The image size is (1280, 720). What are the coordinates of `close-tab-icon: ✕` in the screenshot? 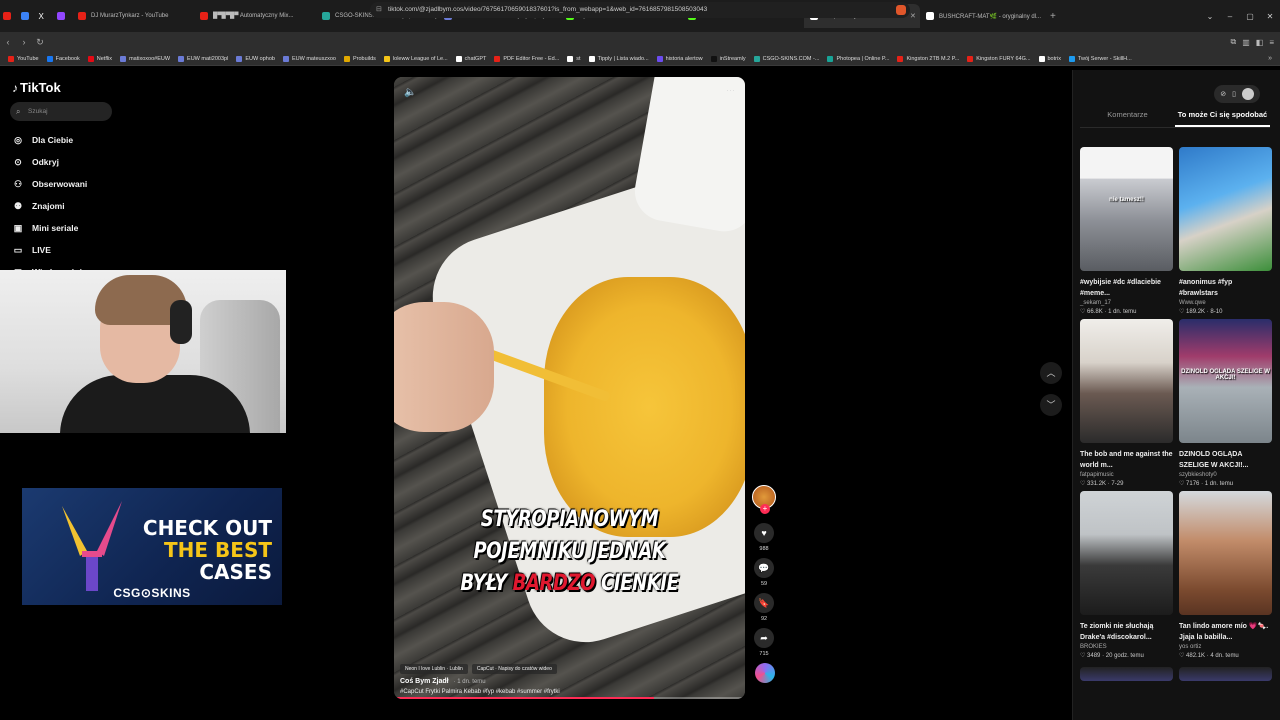 It's located at (913, 16).